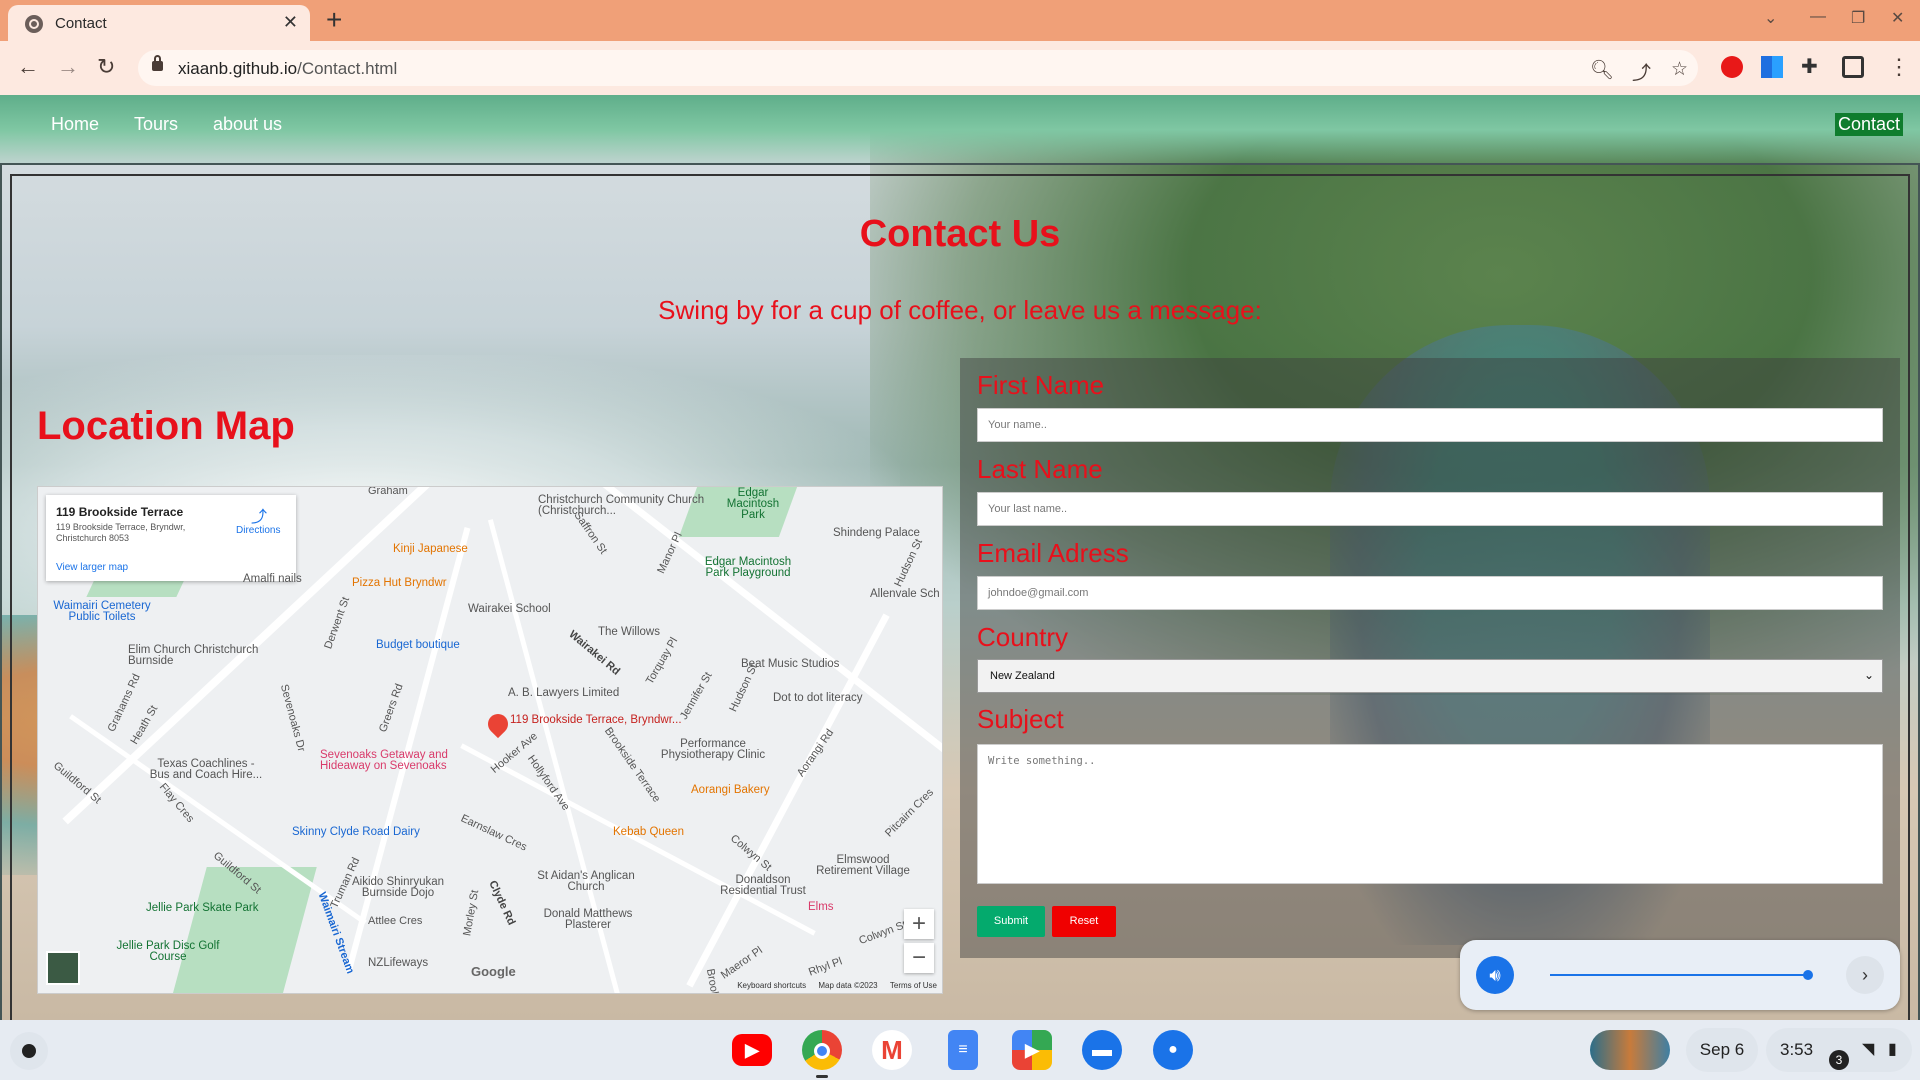  Describe the element at coordinates (1032, 1050) in the screenshot. I see `play-store-app-icon: ▶` at that location.